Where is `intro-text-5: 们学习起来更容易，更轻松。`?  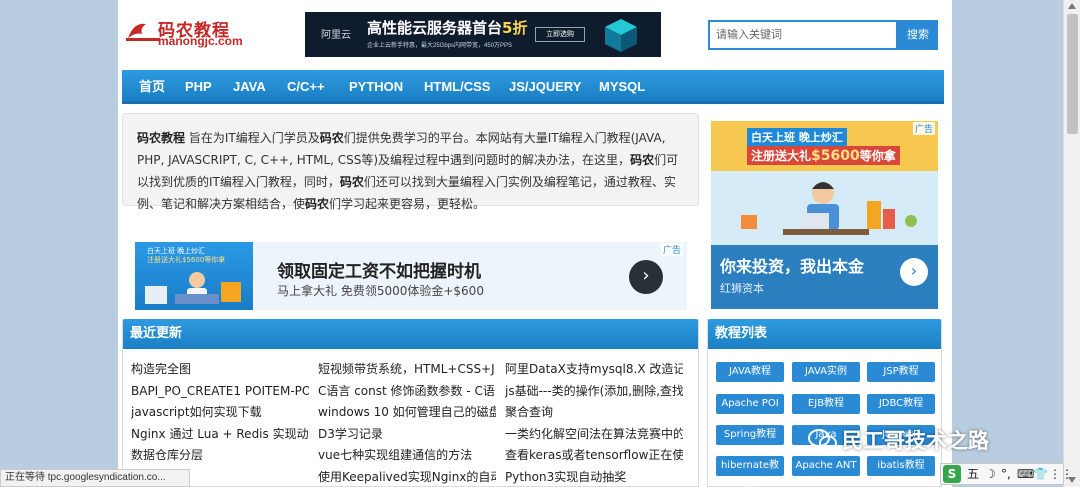
intro-text-5: 们学习起来更容易，更轻松。 is located at coordinates (407, 204).